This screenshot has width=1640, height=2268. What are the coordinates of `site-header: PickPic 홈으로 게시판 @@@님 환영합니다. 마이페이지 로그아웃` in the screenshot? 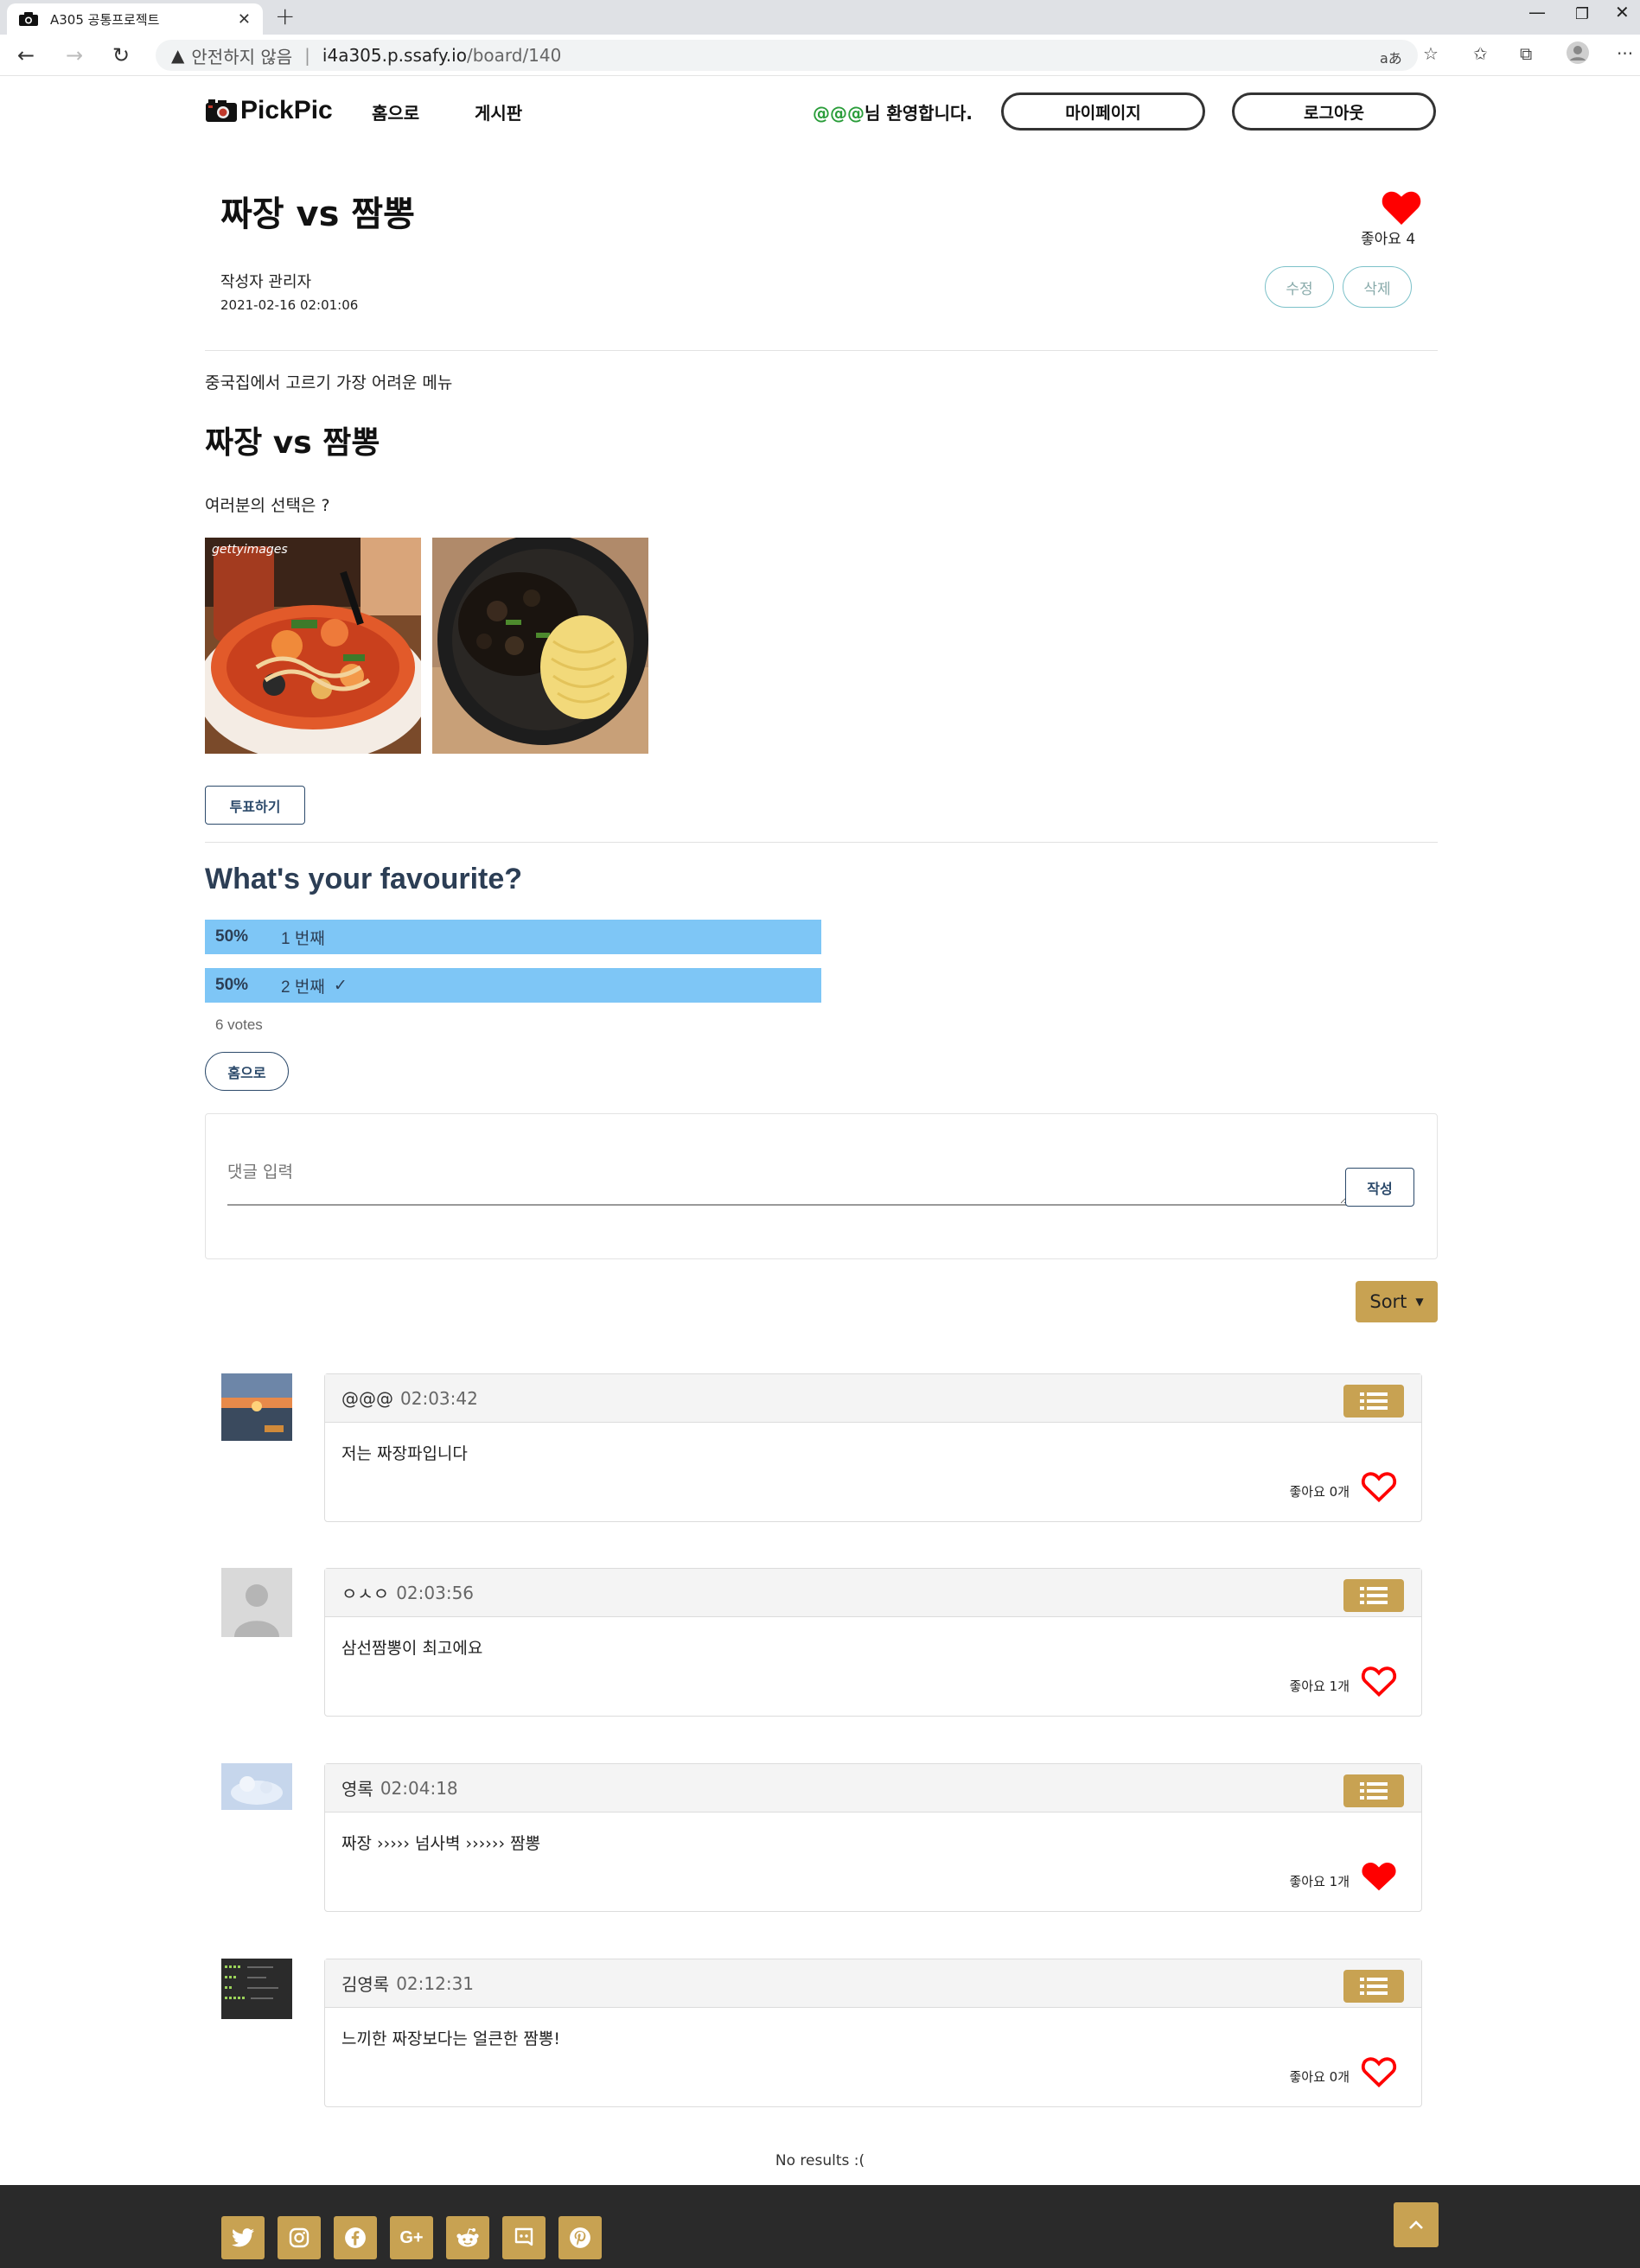 It's located at (820, 111).